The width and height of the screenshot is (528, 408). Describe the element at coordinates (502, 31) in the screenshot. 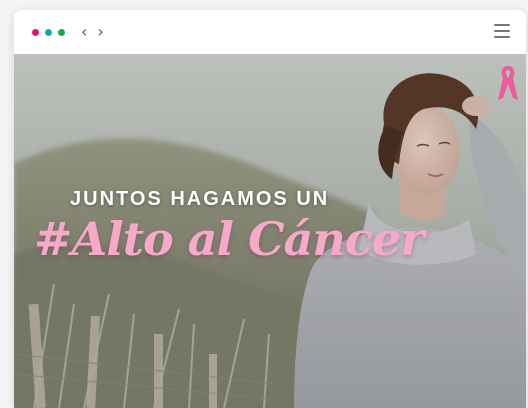

I see `hamburger-menu-icon` at that location.